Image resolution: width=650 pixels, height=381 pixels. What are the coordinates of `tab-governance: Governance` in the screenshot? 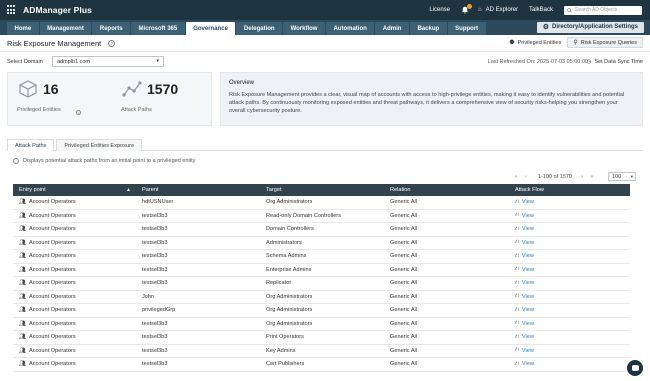 It's located at (210, 28).